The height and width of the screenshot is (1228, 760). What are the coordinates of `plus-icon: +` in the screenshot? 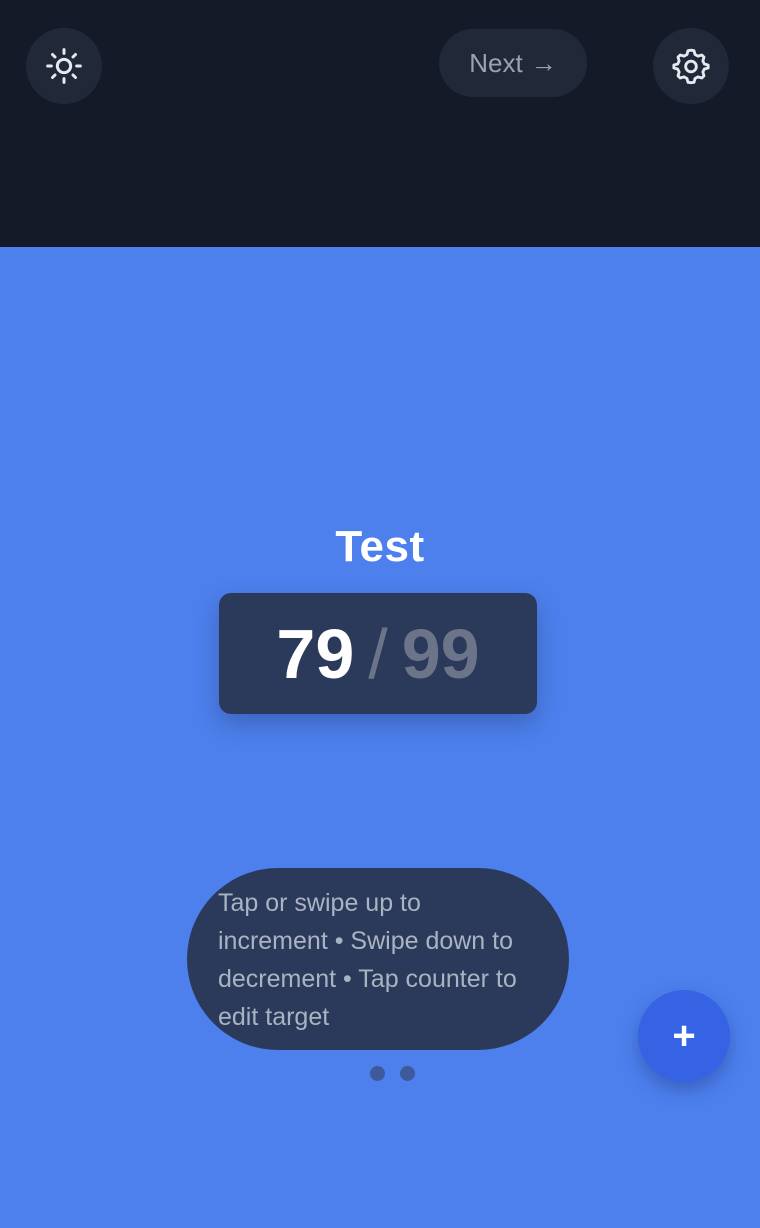 It's located at (684, 1035).